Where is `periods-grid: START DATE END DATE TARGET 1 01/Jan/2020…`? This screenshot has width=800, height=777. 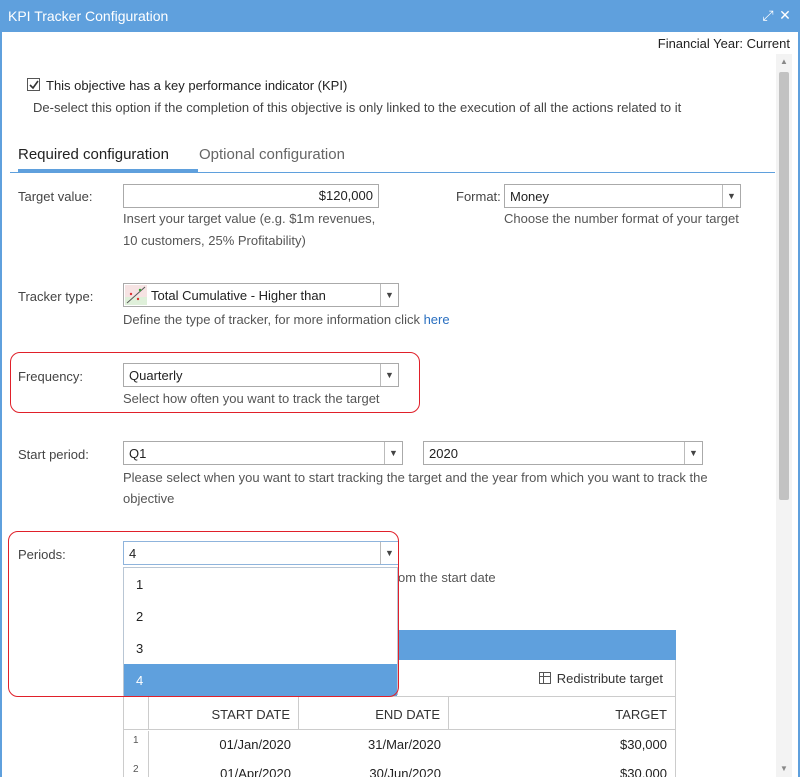
periods-grid: START DATE END DATE TARGET 1 01/Jan/2020… is located at coordinates (399, 736).